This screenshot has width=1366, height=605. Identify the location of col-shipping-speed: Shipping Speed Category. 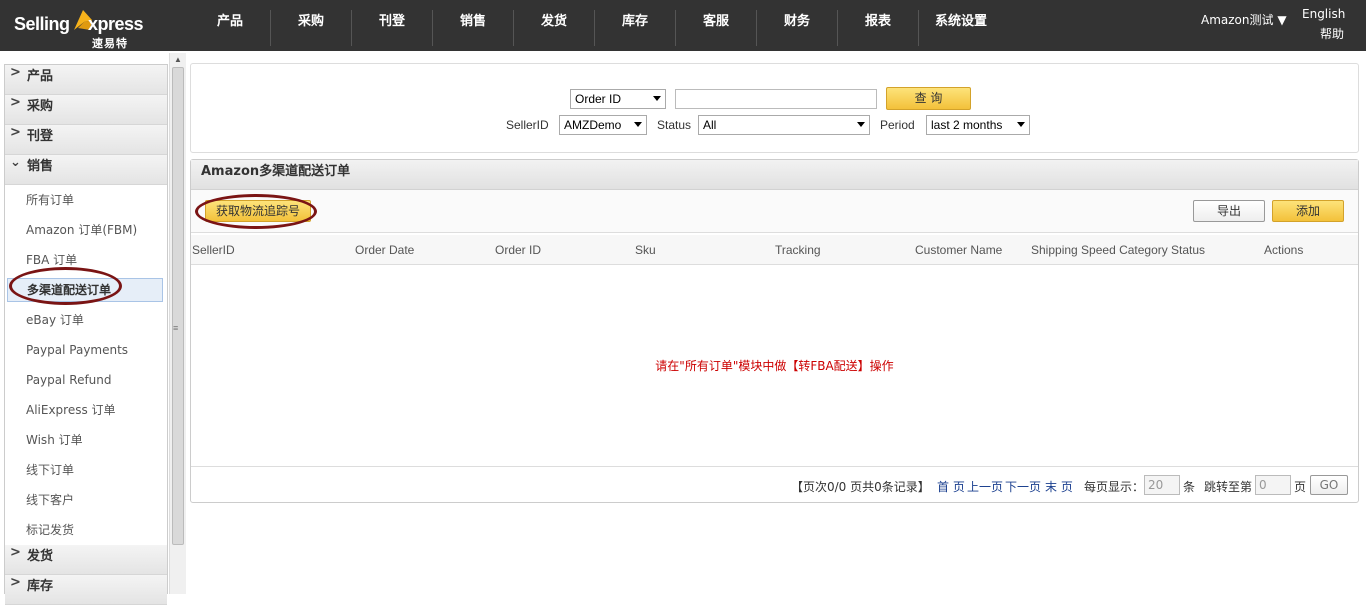
(1099, 250).